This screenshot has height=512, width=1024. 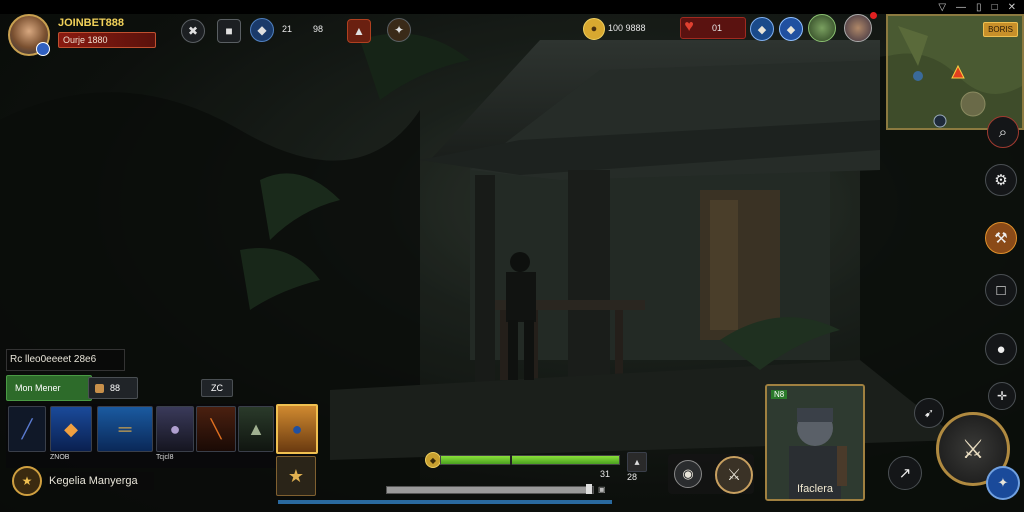 What do you see at coordinates (1001, 349) in the screenshot?
I see `beast-icon: ●` at bounding box center [1001, 349].